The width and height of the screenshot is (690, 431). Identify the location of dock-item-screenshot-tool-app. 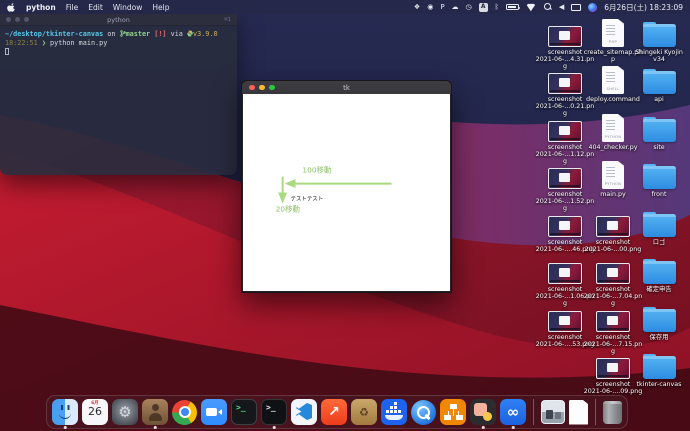
(483, 414).